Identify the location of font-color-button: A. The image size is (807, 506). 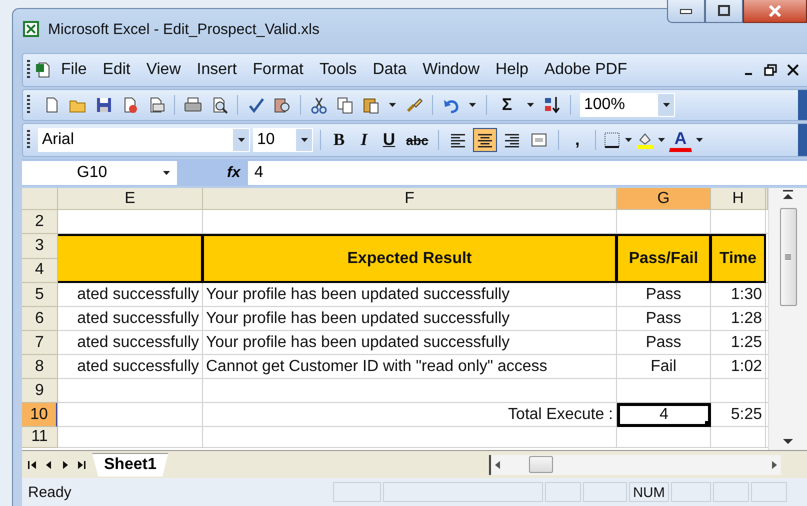
(680, 140).